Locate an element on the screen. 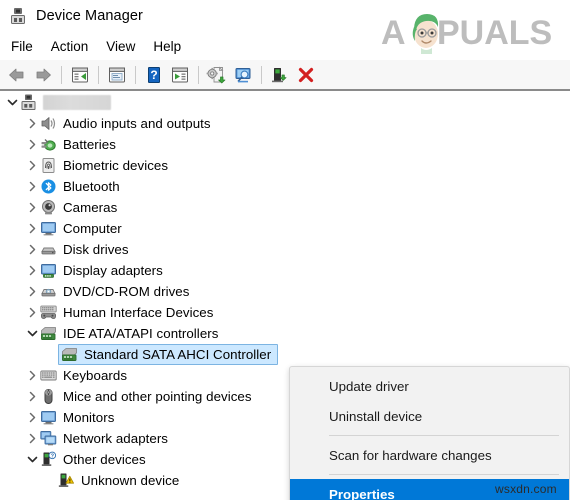  tree-item-human-interface-devices: Human Interface Devices is located at coordinates (285, 312).